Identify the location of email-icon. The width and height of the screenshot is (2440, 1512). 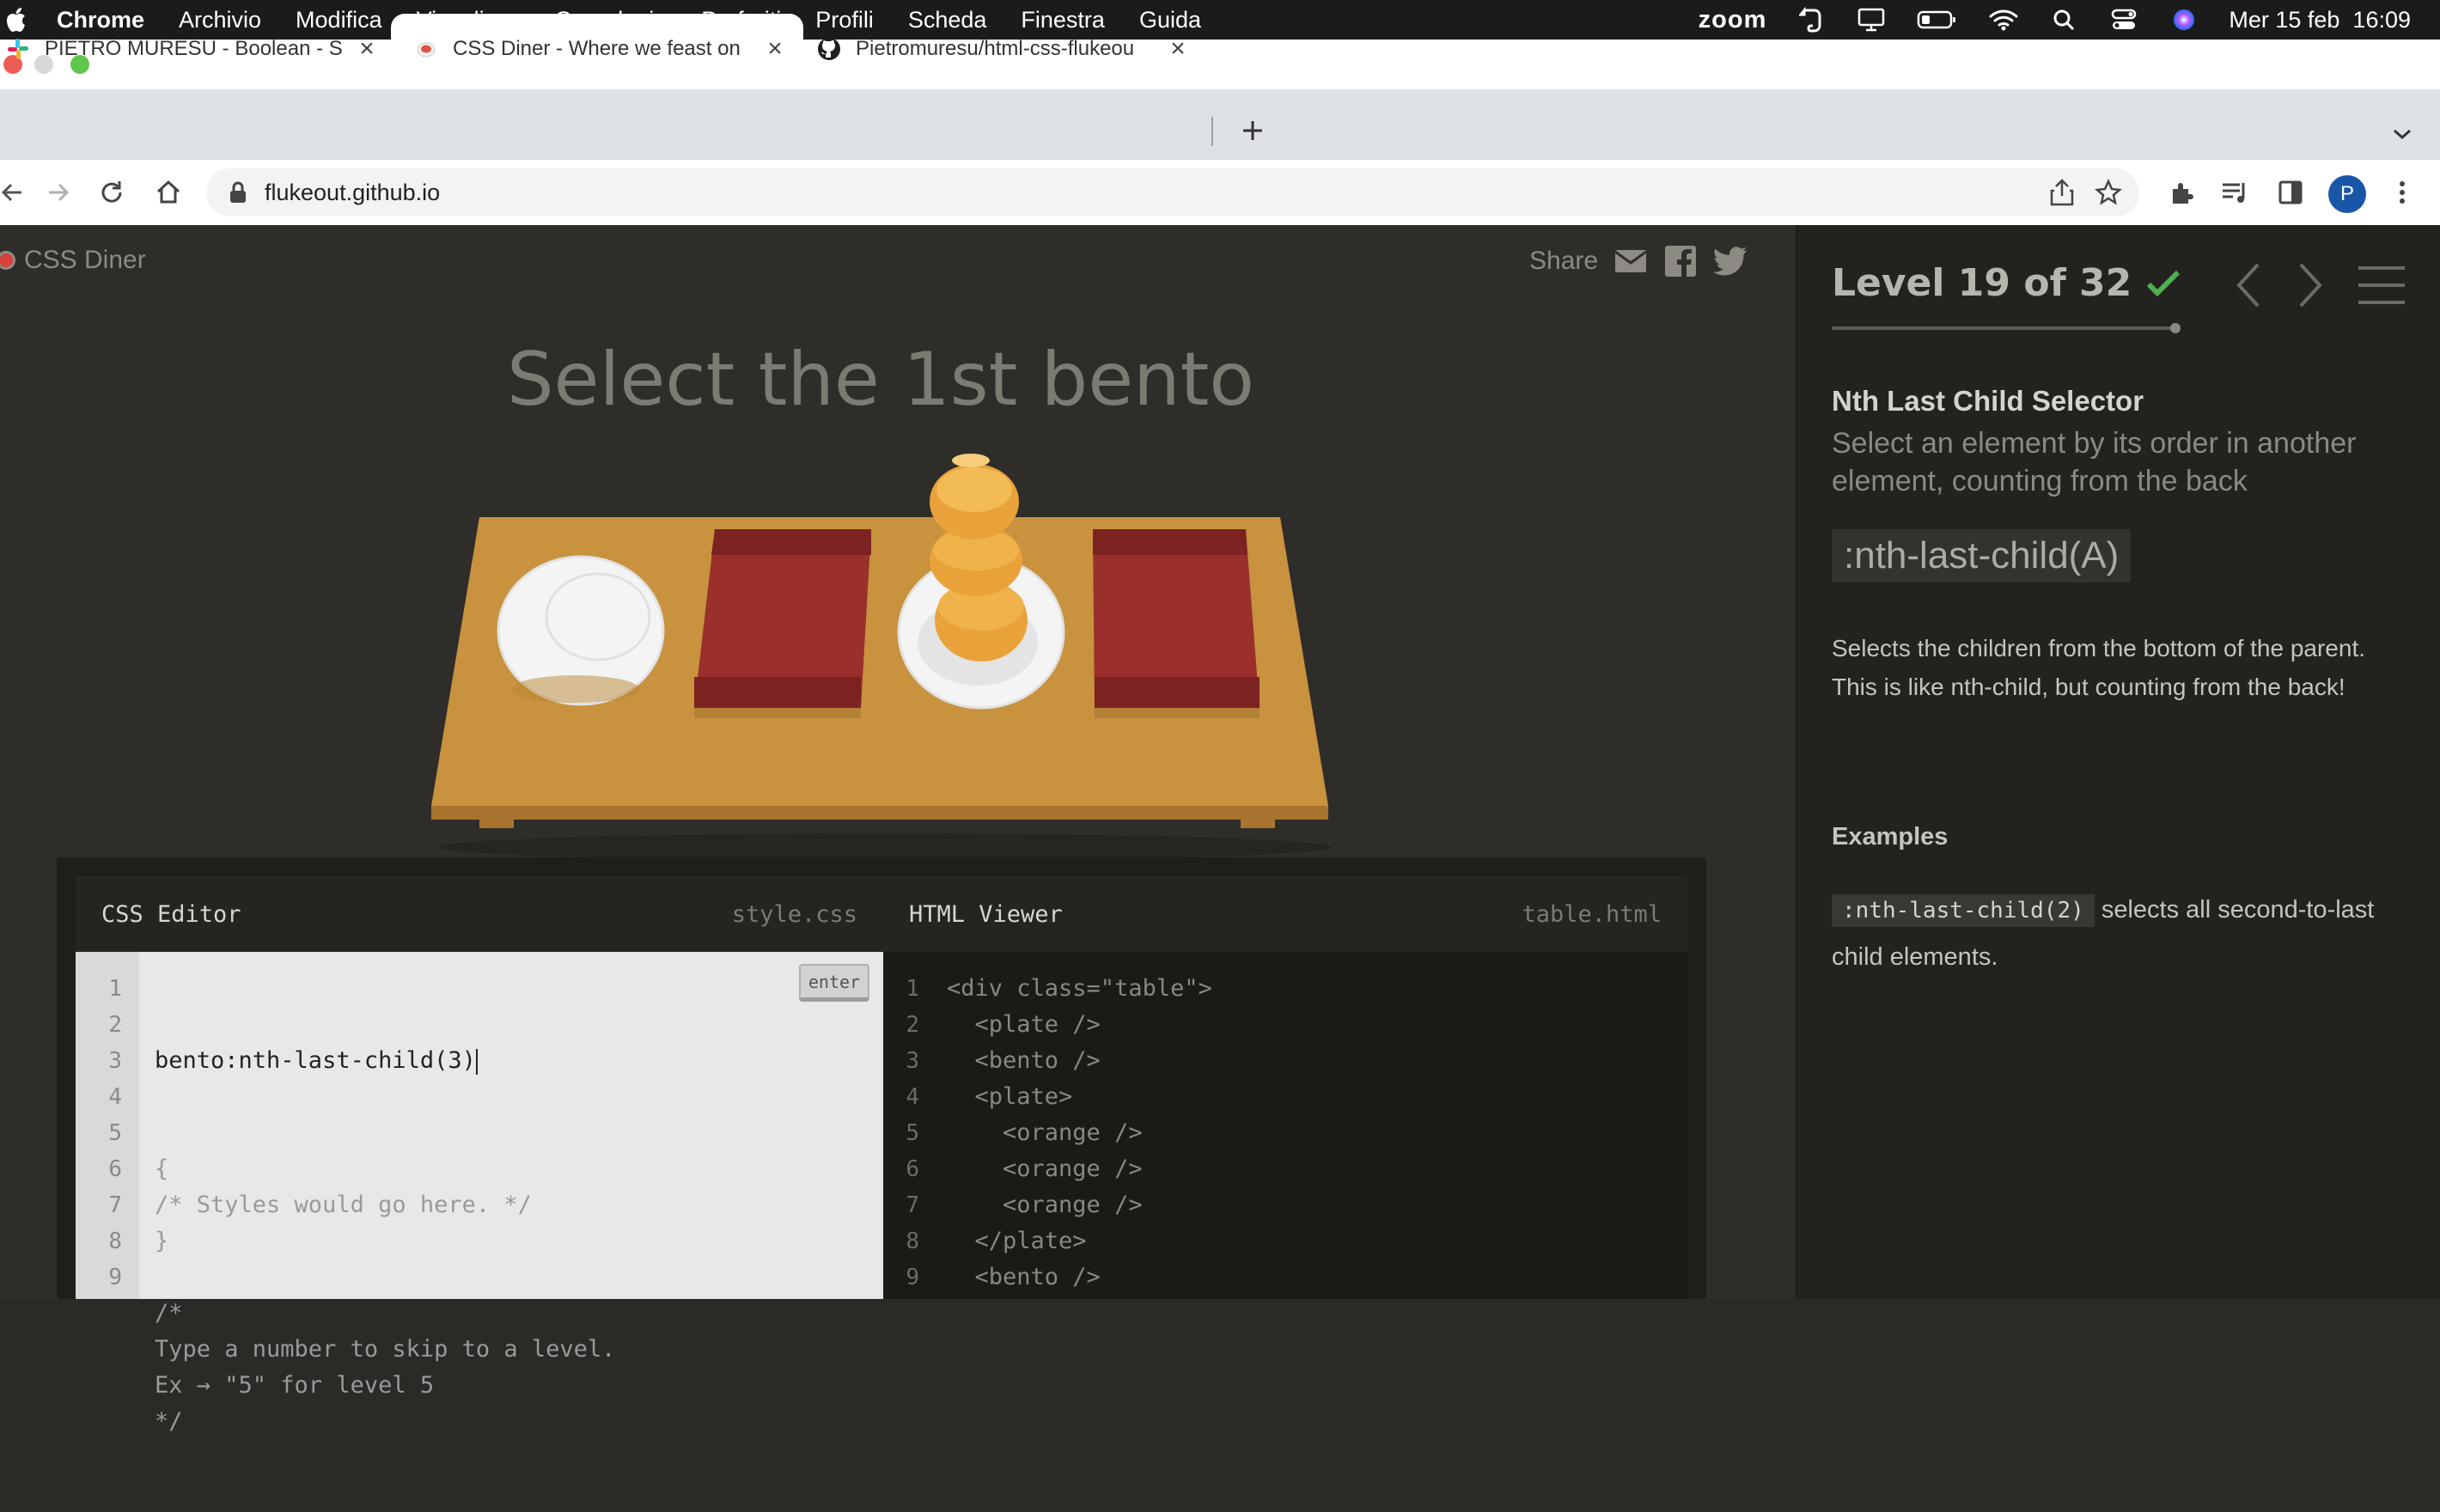
(1630, 261).